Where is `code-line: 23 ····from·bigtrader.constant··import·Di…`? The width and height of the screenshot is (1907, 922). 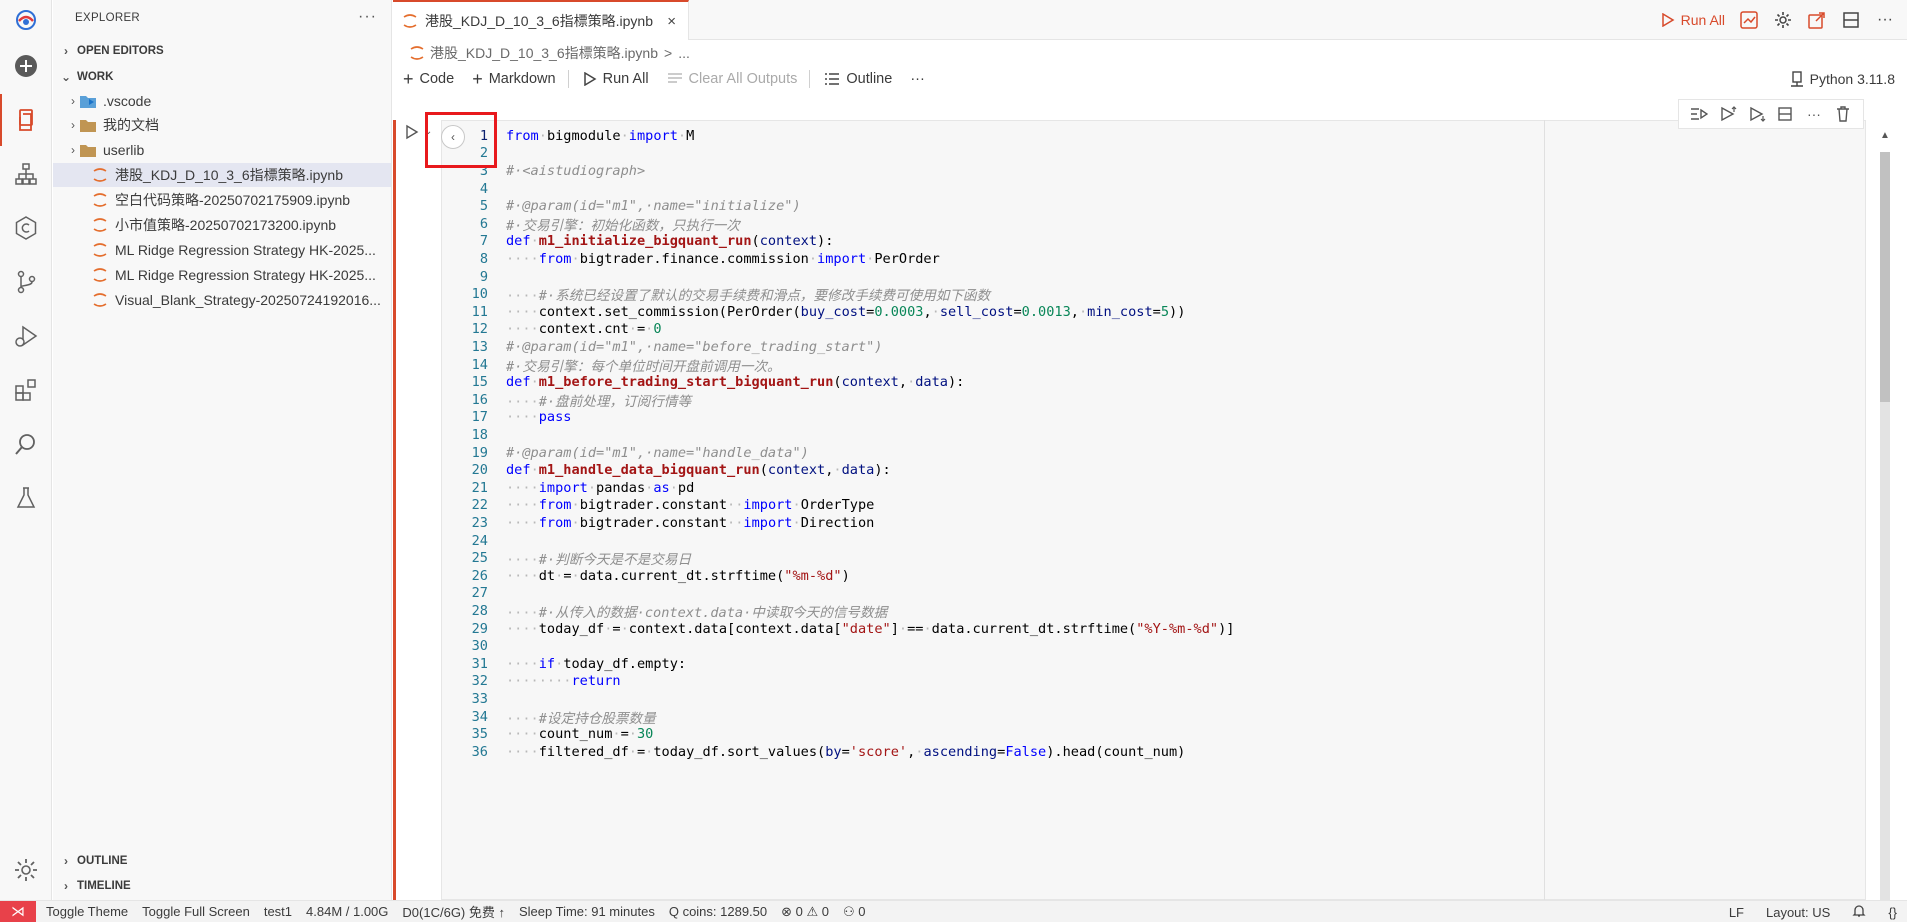
code-line: 23 ····from·bigtrader.constant··import·Di… is located at coordinates (658, 523).